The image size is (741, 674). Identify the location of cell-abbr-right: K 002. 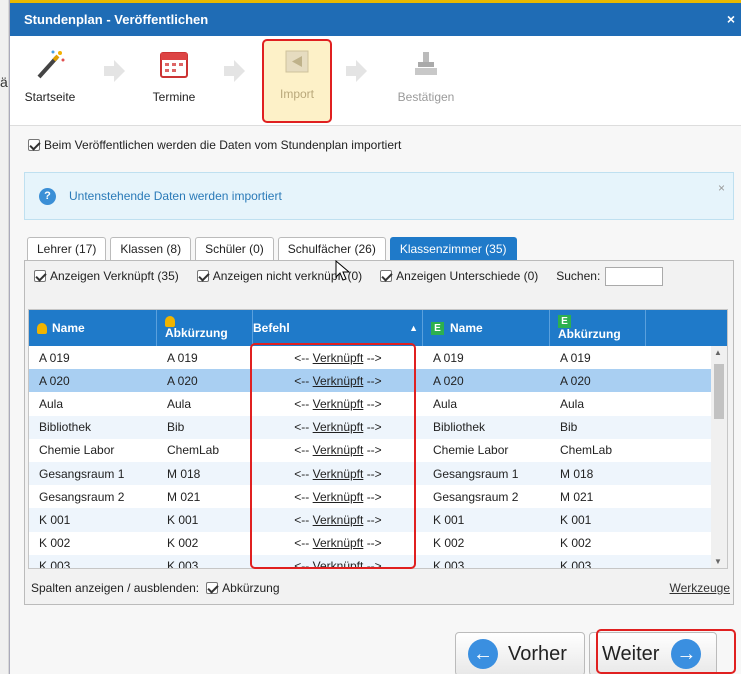
(576, 543).